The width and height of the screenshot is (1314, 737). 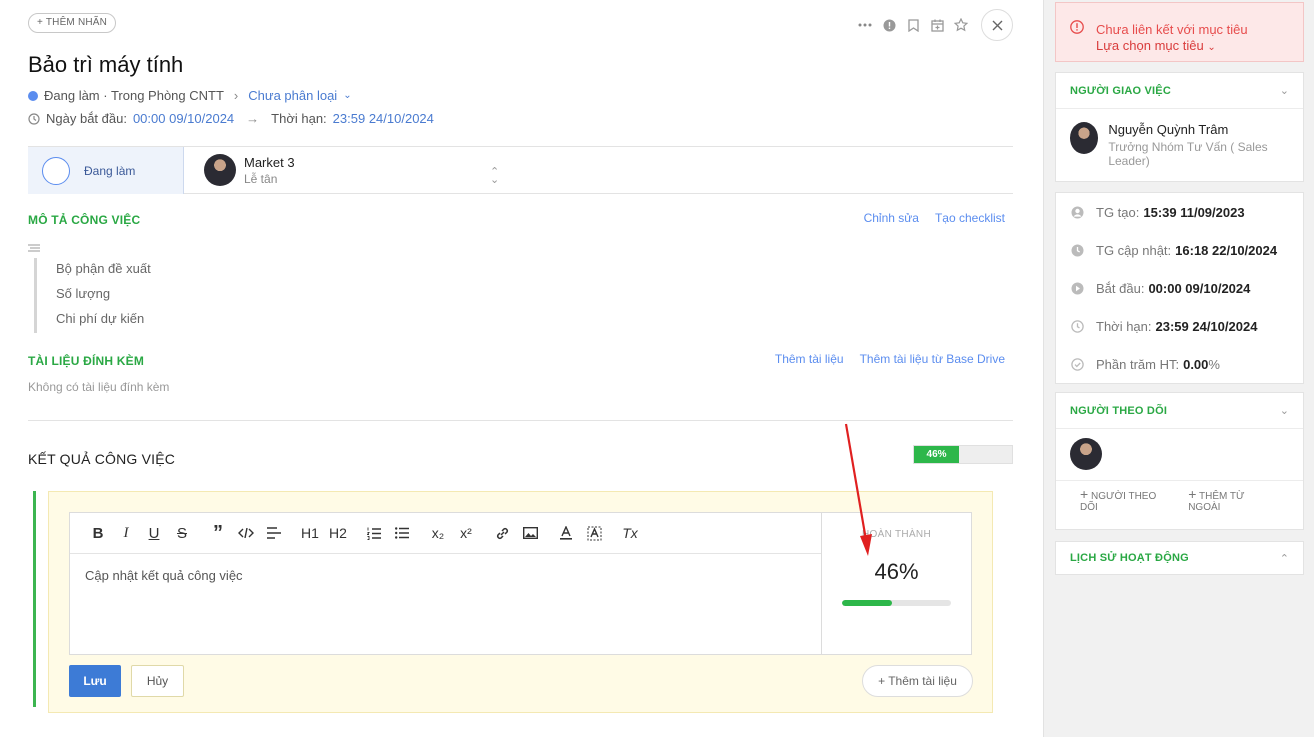 What do you see at coordinates (1199, 288) in the screenshot?
I see `info-value: 00:00 09/10/2024` at bounding box center [1199, 288].